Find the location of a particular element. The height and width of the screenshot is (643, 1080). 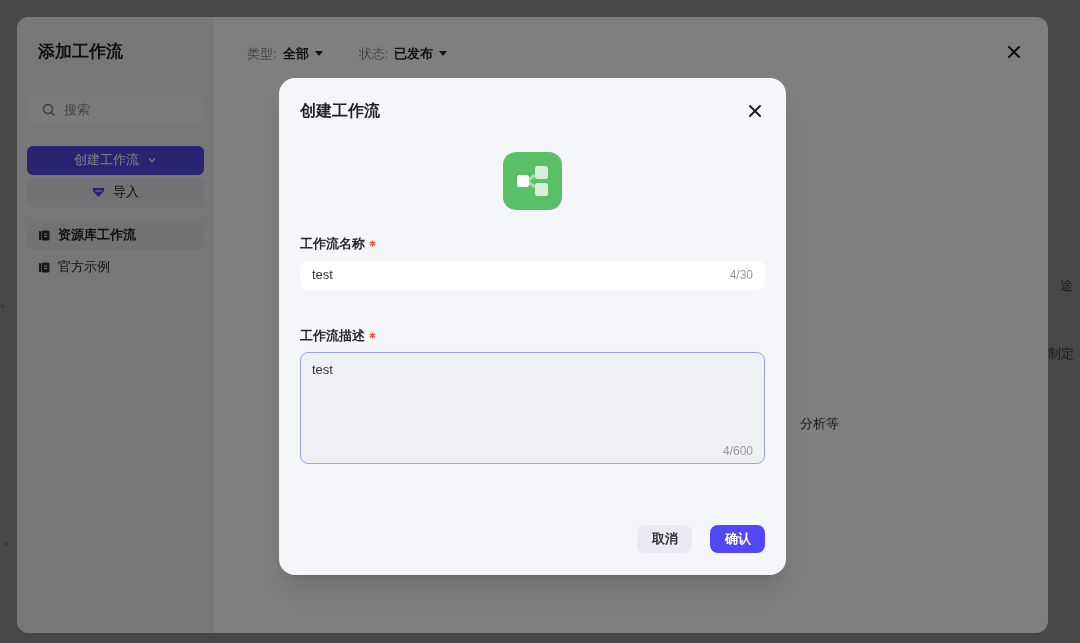

character-counter: 4/600 is located at coordinates (737, 451).